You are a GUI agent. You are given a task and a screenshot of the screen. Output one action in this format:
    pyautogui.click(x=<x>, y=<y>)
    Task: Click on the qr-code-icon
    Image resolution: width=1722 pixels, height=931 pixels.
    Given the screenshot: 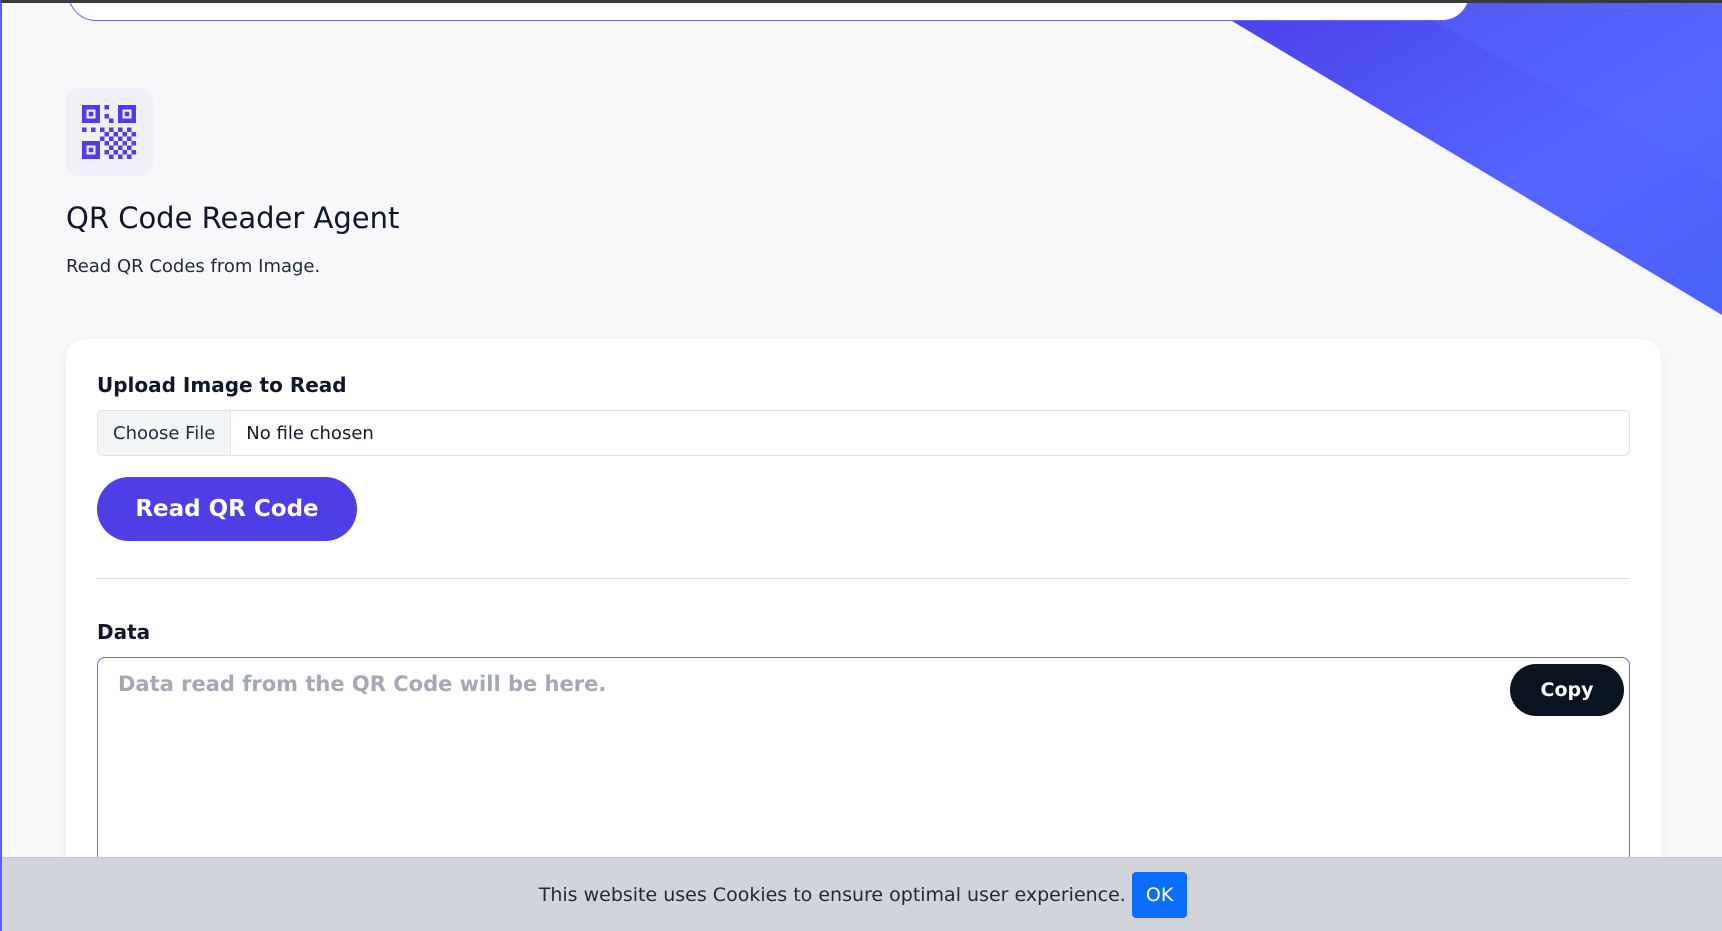 What is the action you would take?
    pyautogui.click(x=109, y=132)
    